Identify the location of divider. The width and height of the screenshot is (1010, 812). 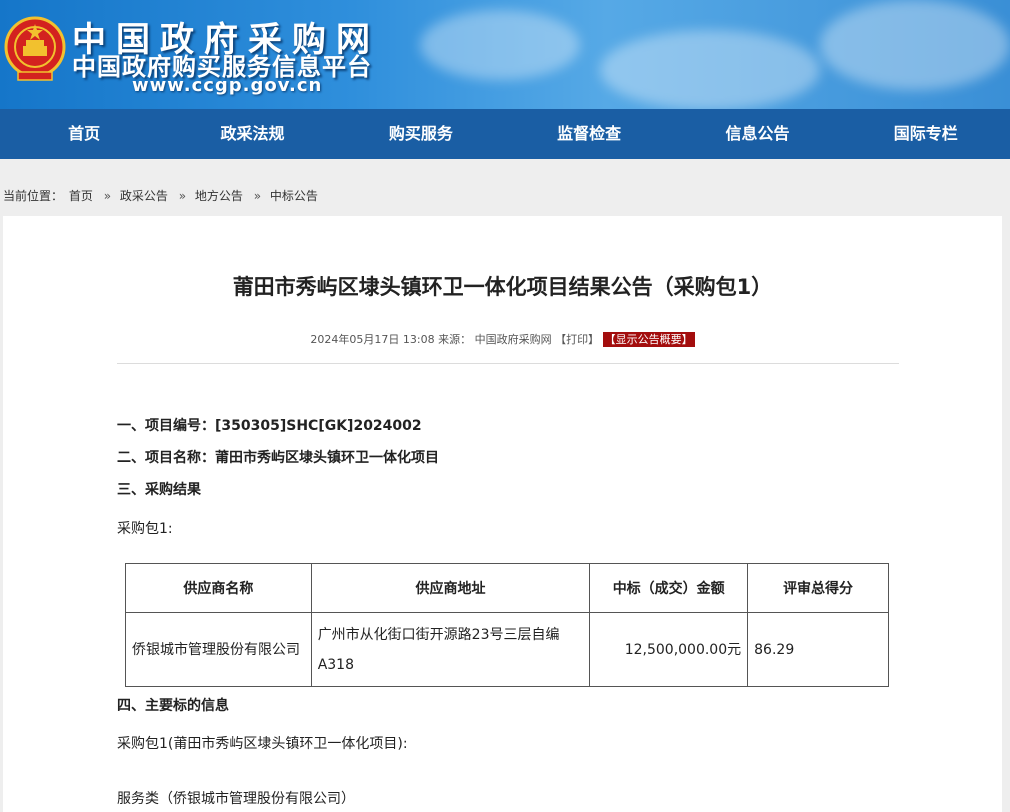
(508, 363).